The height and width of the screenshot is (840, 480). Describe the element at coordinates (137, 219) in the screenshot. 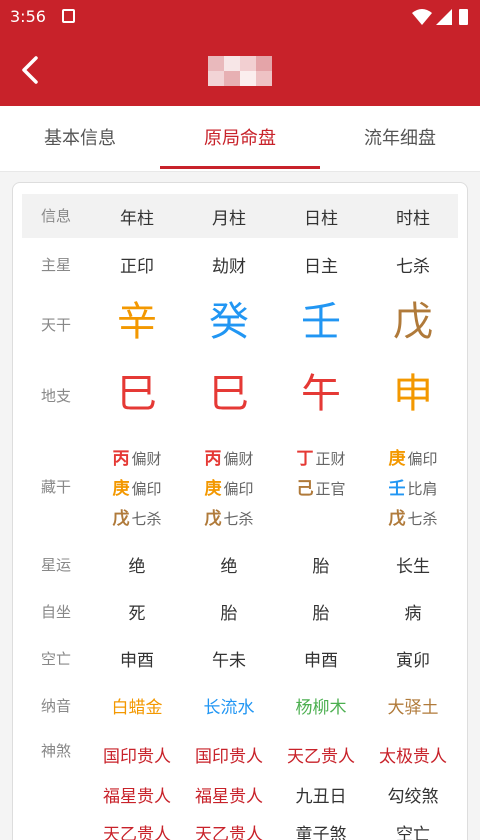

I see `header-year: 年柱` at that location.